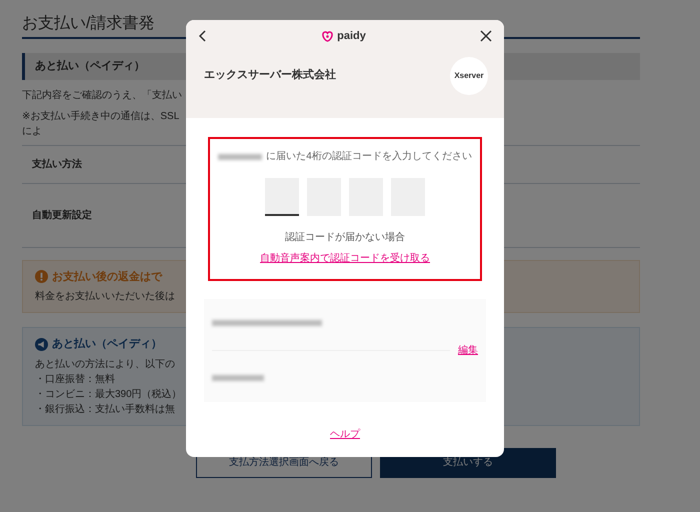  Describe the element at coordinates (469, 75) in the screenshot. I see `merchant-logo: Xserver` at that location.